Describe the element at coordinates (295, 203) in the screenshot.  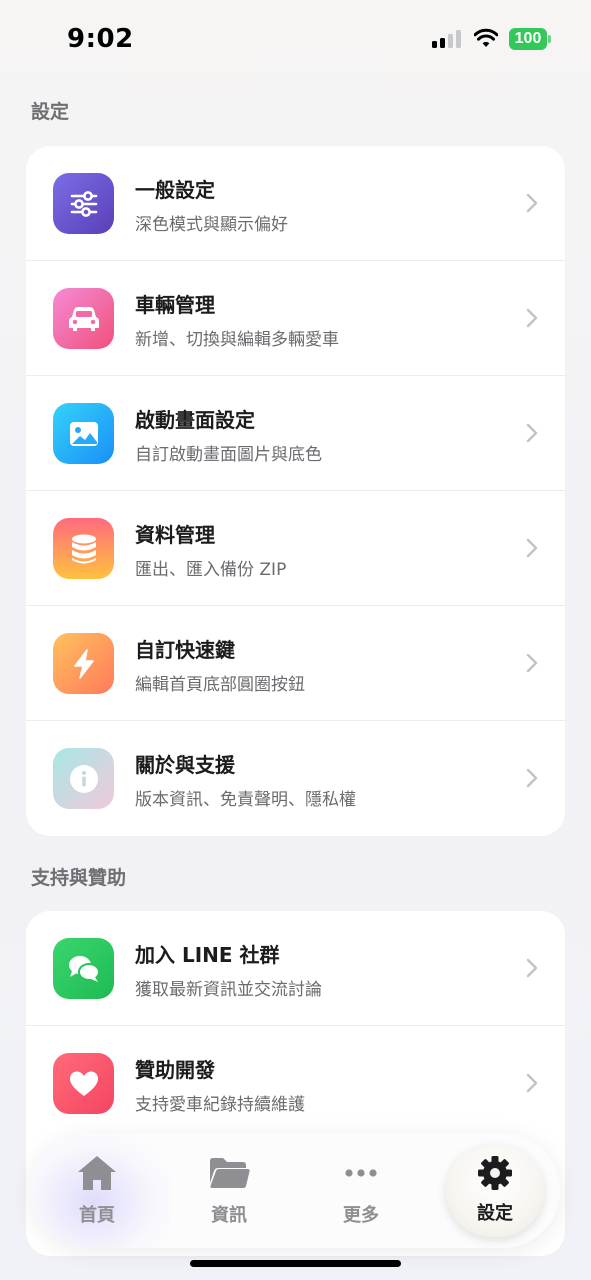
I see `settings-item-general: 一般設定 深色模式與顯示偏好` at that location.